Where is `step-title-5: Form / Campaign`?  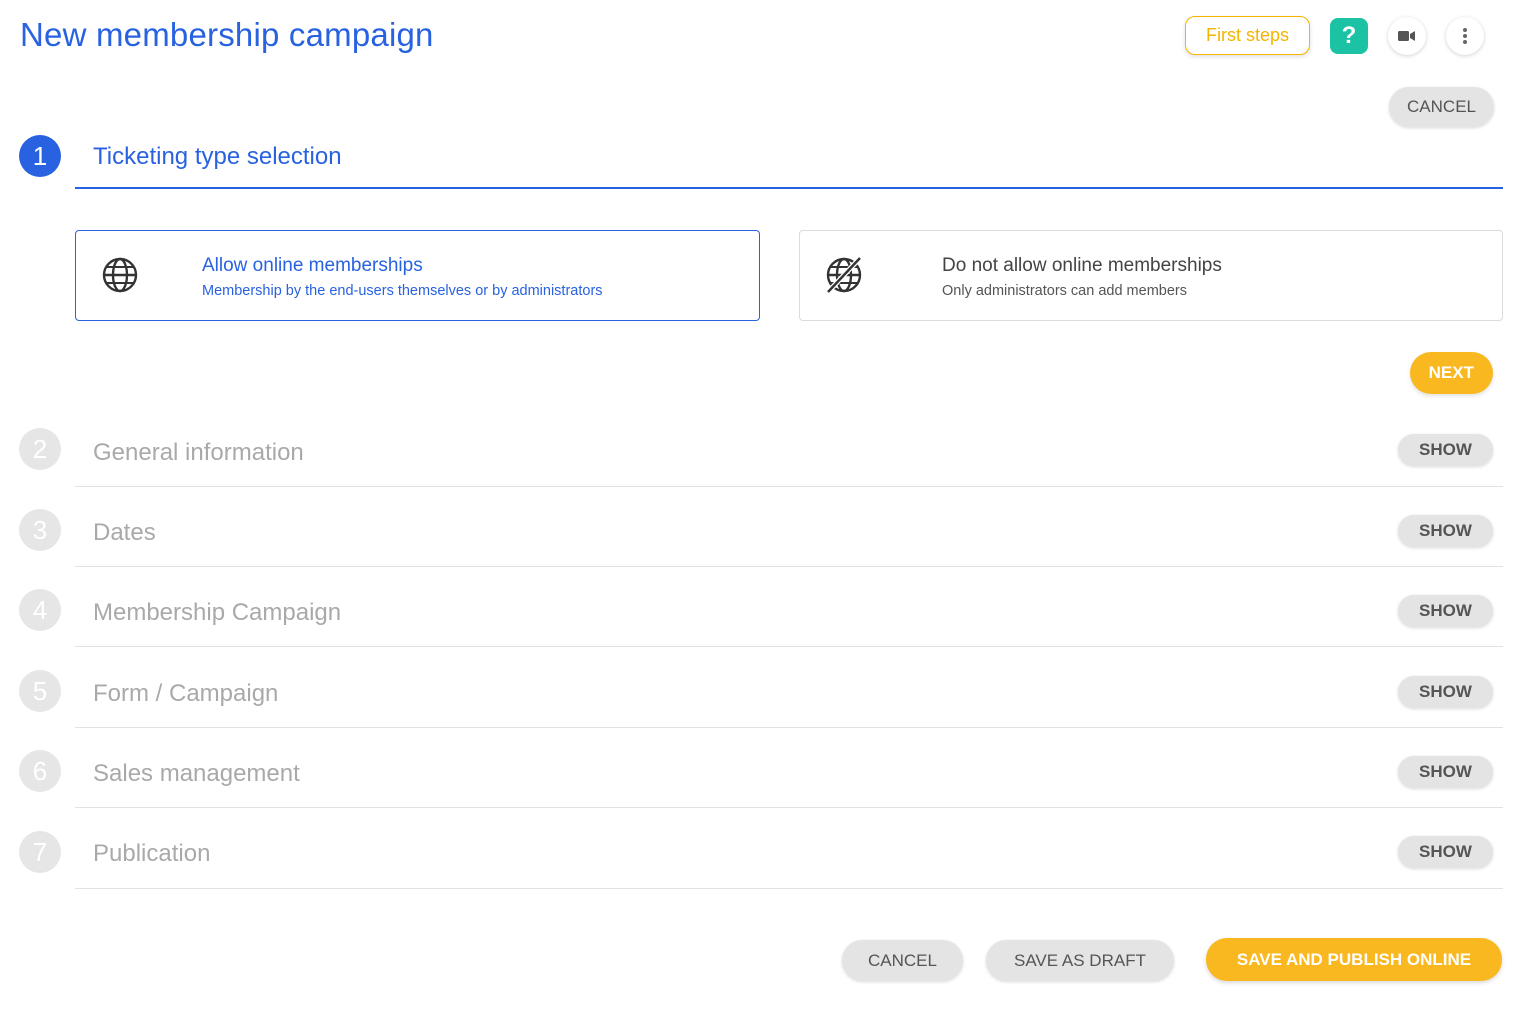
step-title-5: Form / Campaign is located at coordinates (185, 694).